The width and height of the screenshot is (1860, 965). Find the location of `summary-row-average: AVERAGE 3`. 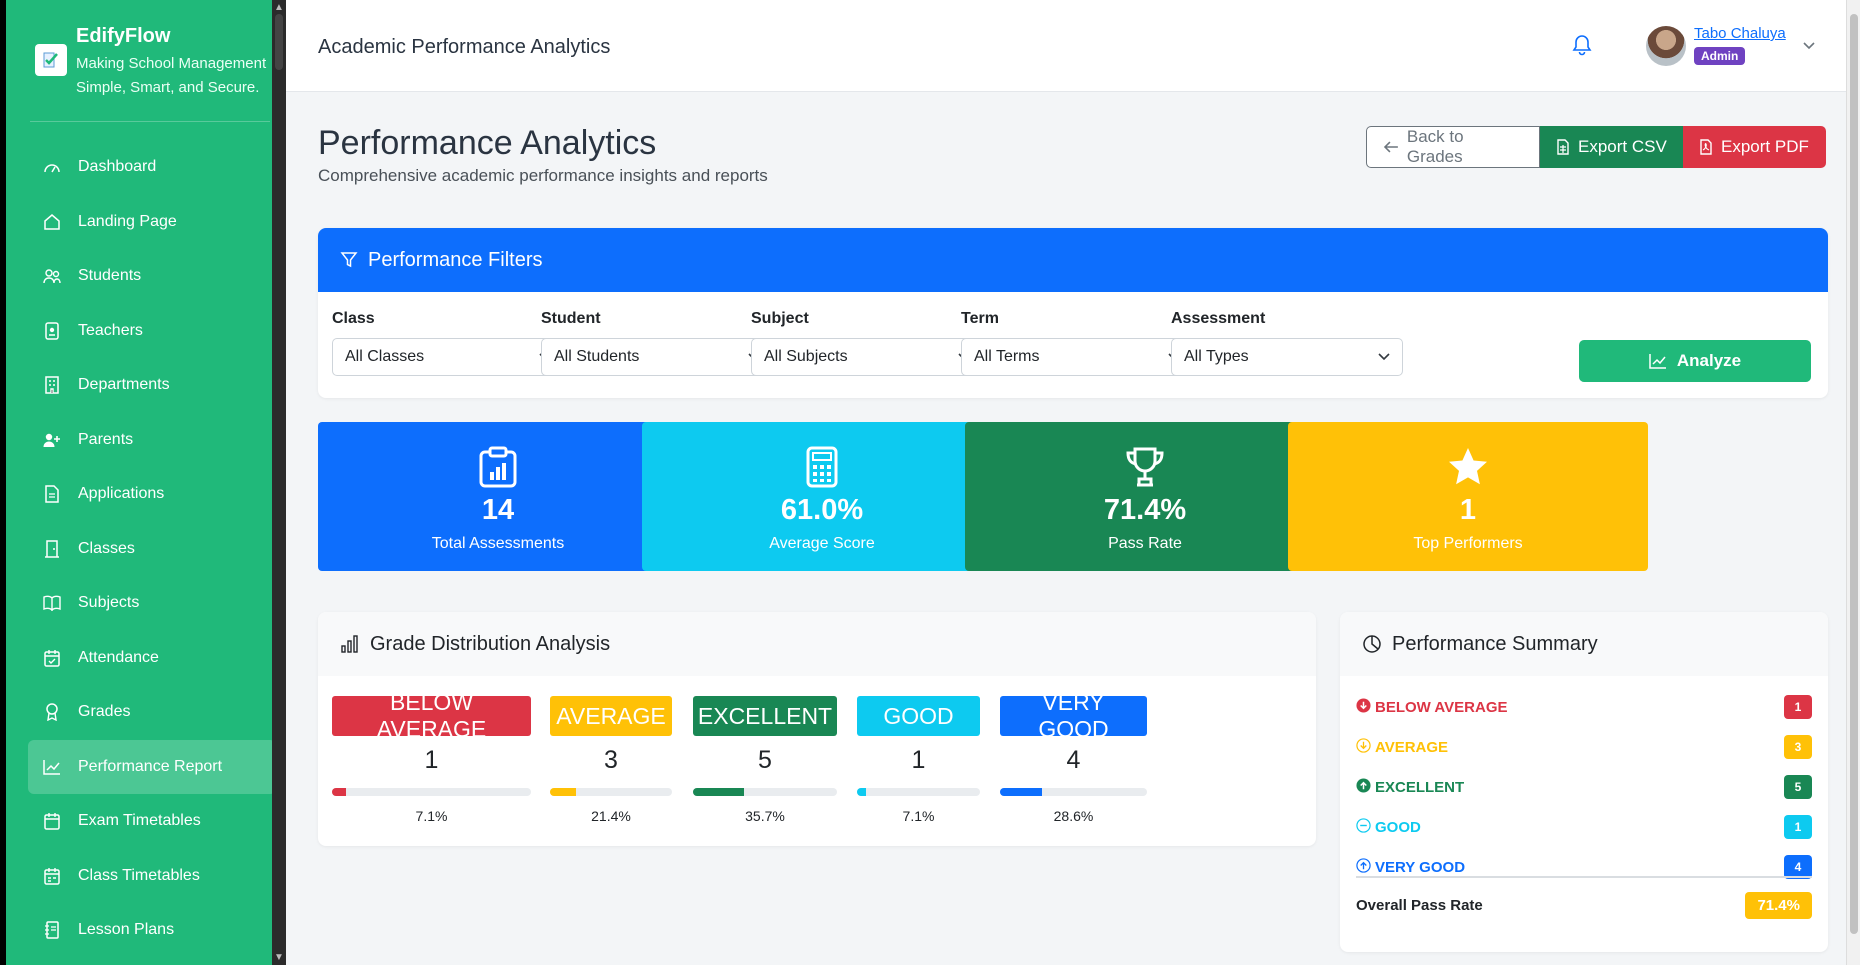

summary-row-average: AVERAGE 3 is located at coordinates (1584, 747).